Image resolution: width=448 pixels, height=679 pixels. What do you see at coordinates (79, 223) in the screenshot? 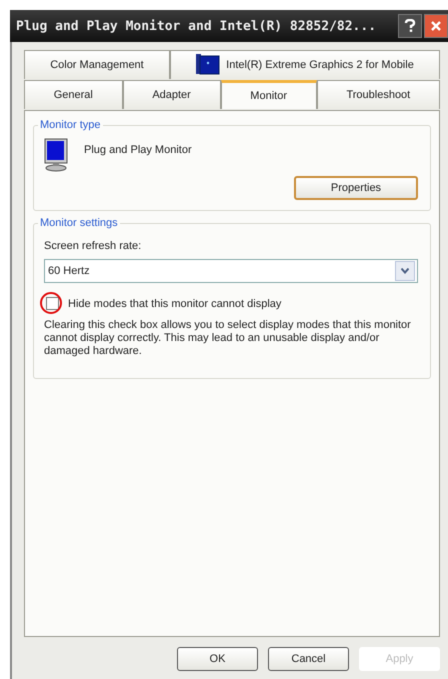
I see `group-title: Monitor settings` at bounding box center [79, 223].